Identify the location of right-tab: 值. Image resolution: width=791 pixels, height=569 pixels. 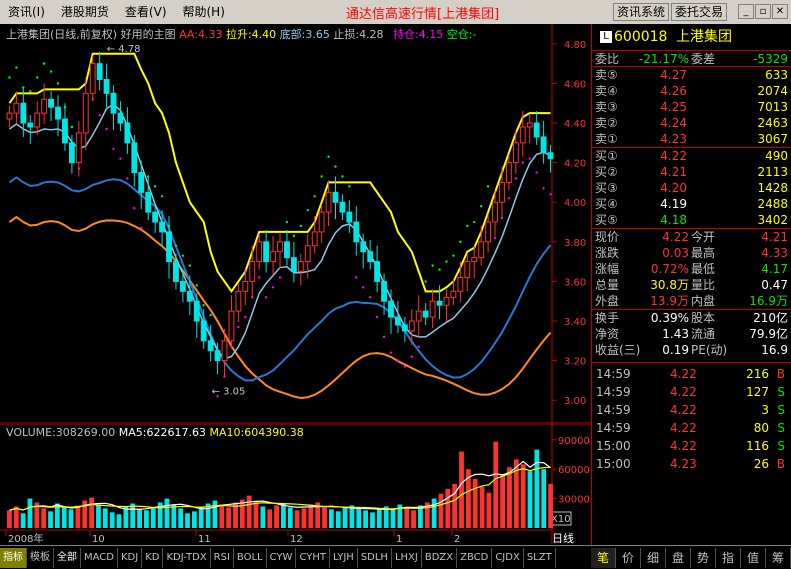
(753, 557).